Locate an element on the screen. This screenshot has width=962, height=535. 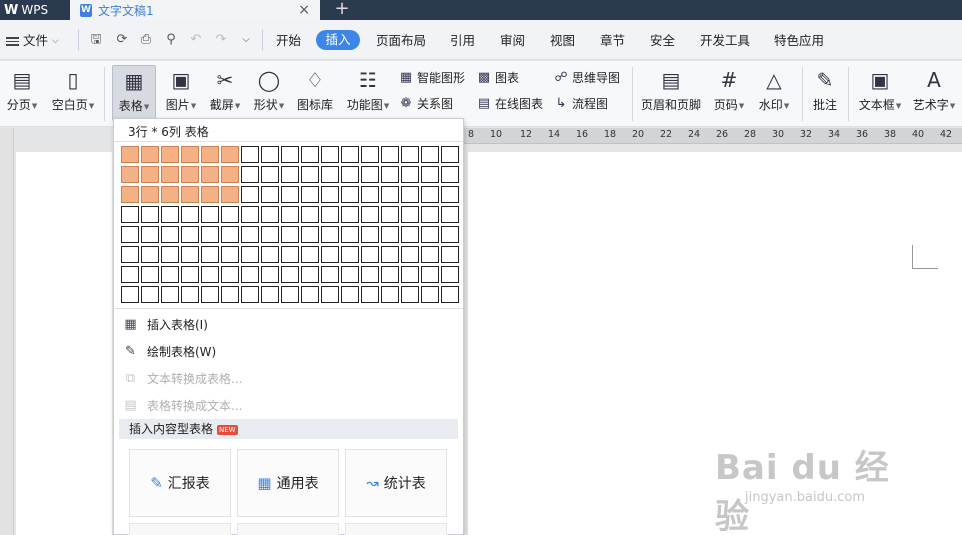
word-art-button: A 艺术字▼ is located at coordinates (934, 93).